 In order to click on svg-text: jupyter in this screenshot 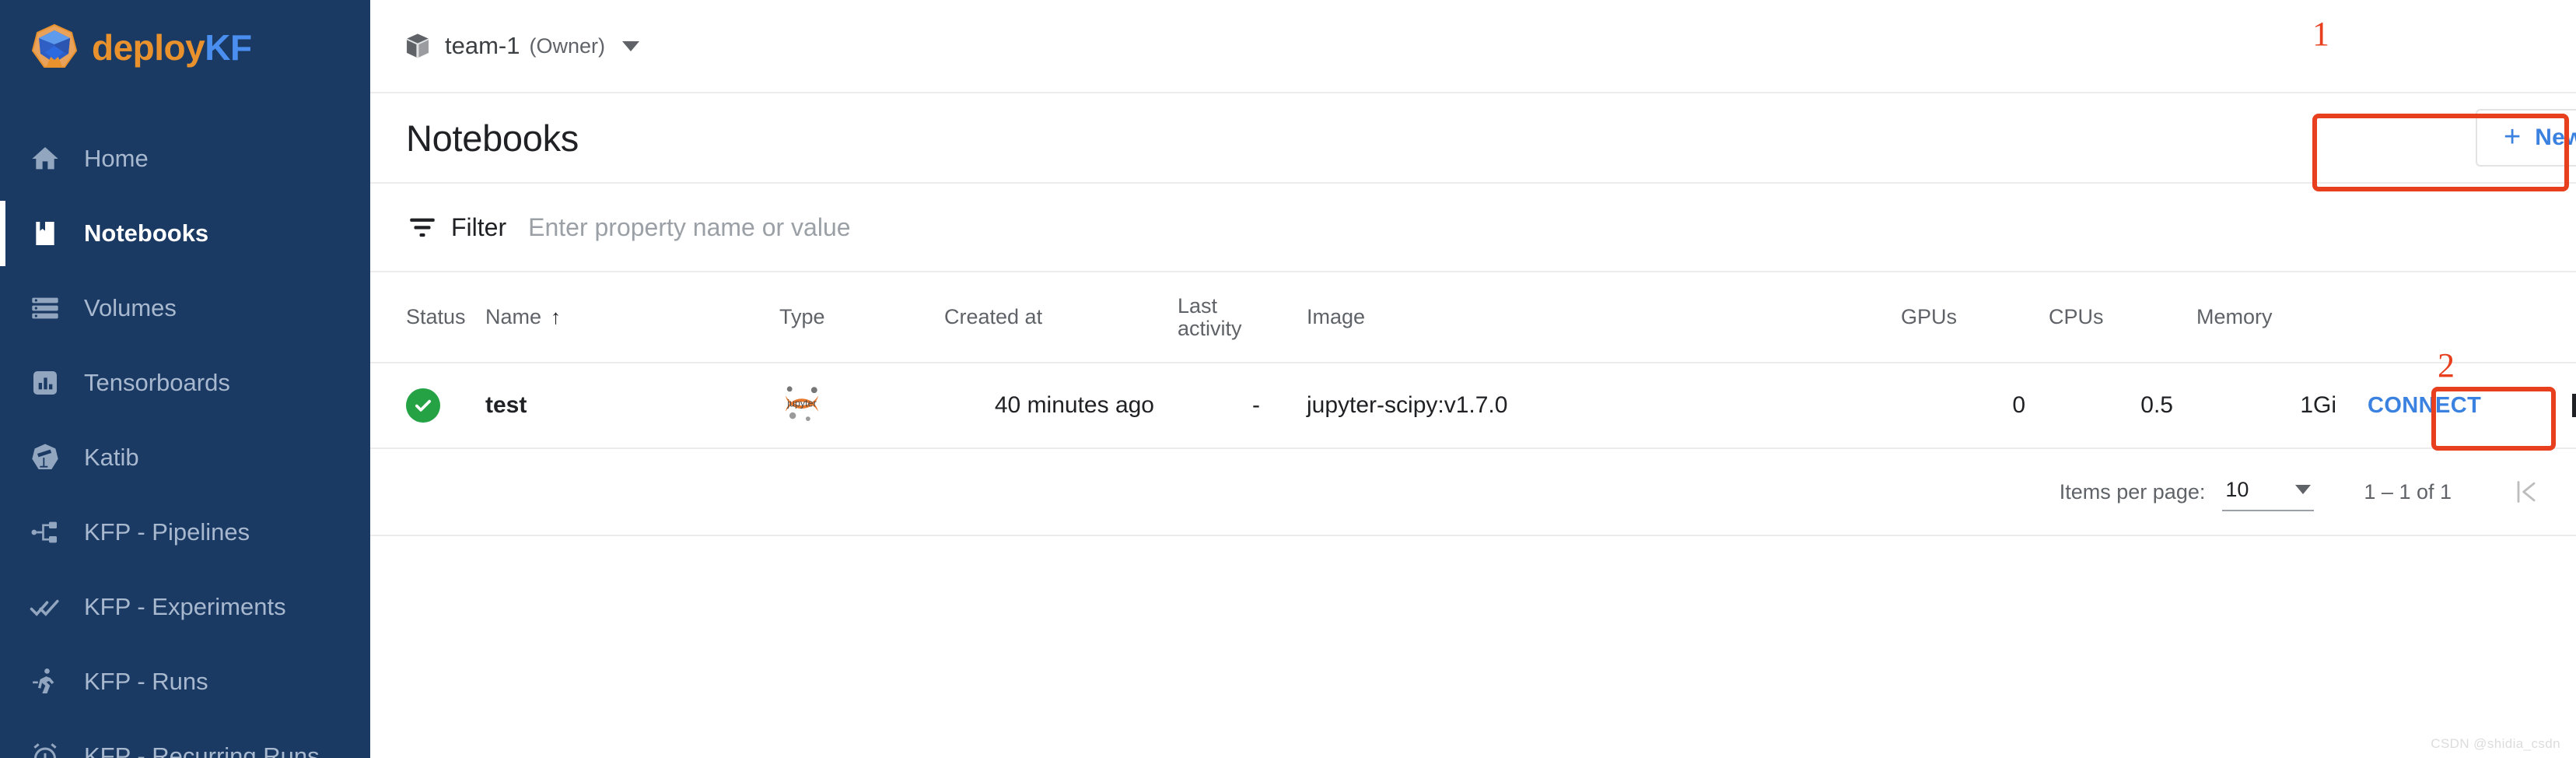, I will do `click(801, 403)`.